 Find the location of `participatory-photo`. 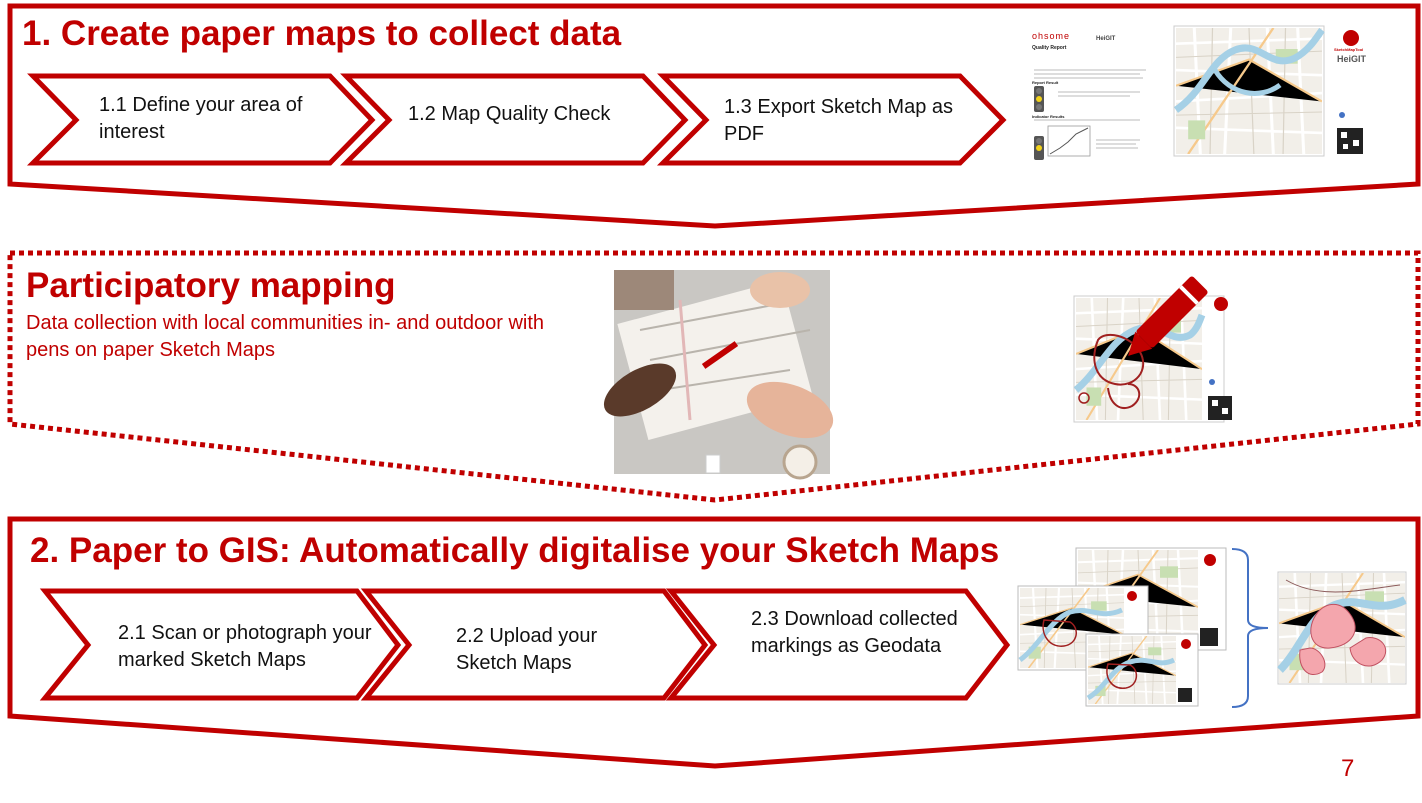

participatory-photo is located at coordinates (718, 375).